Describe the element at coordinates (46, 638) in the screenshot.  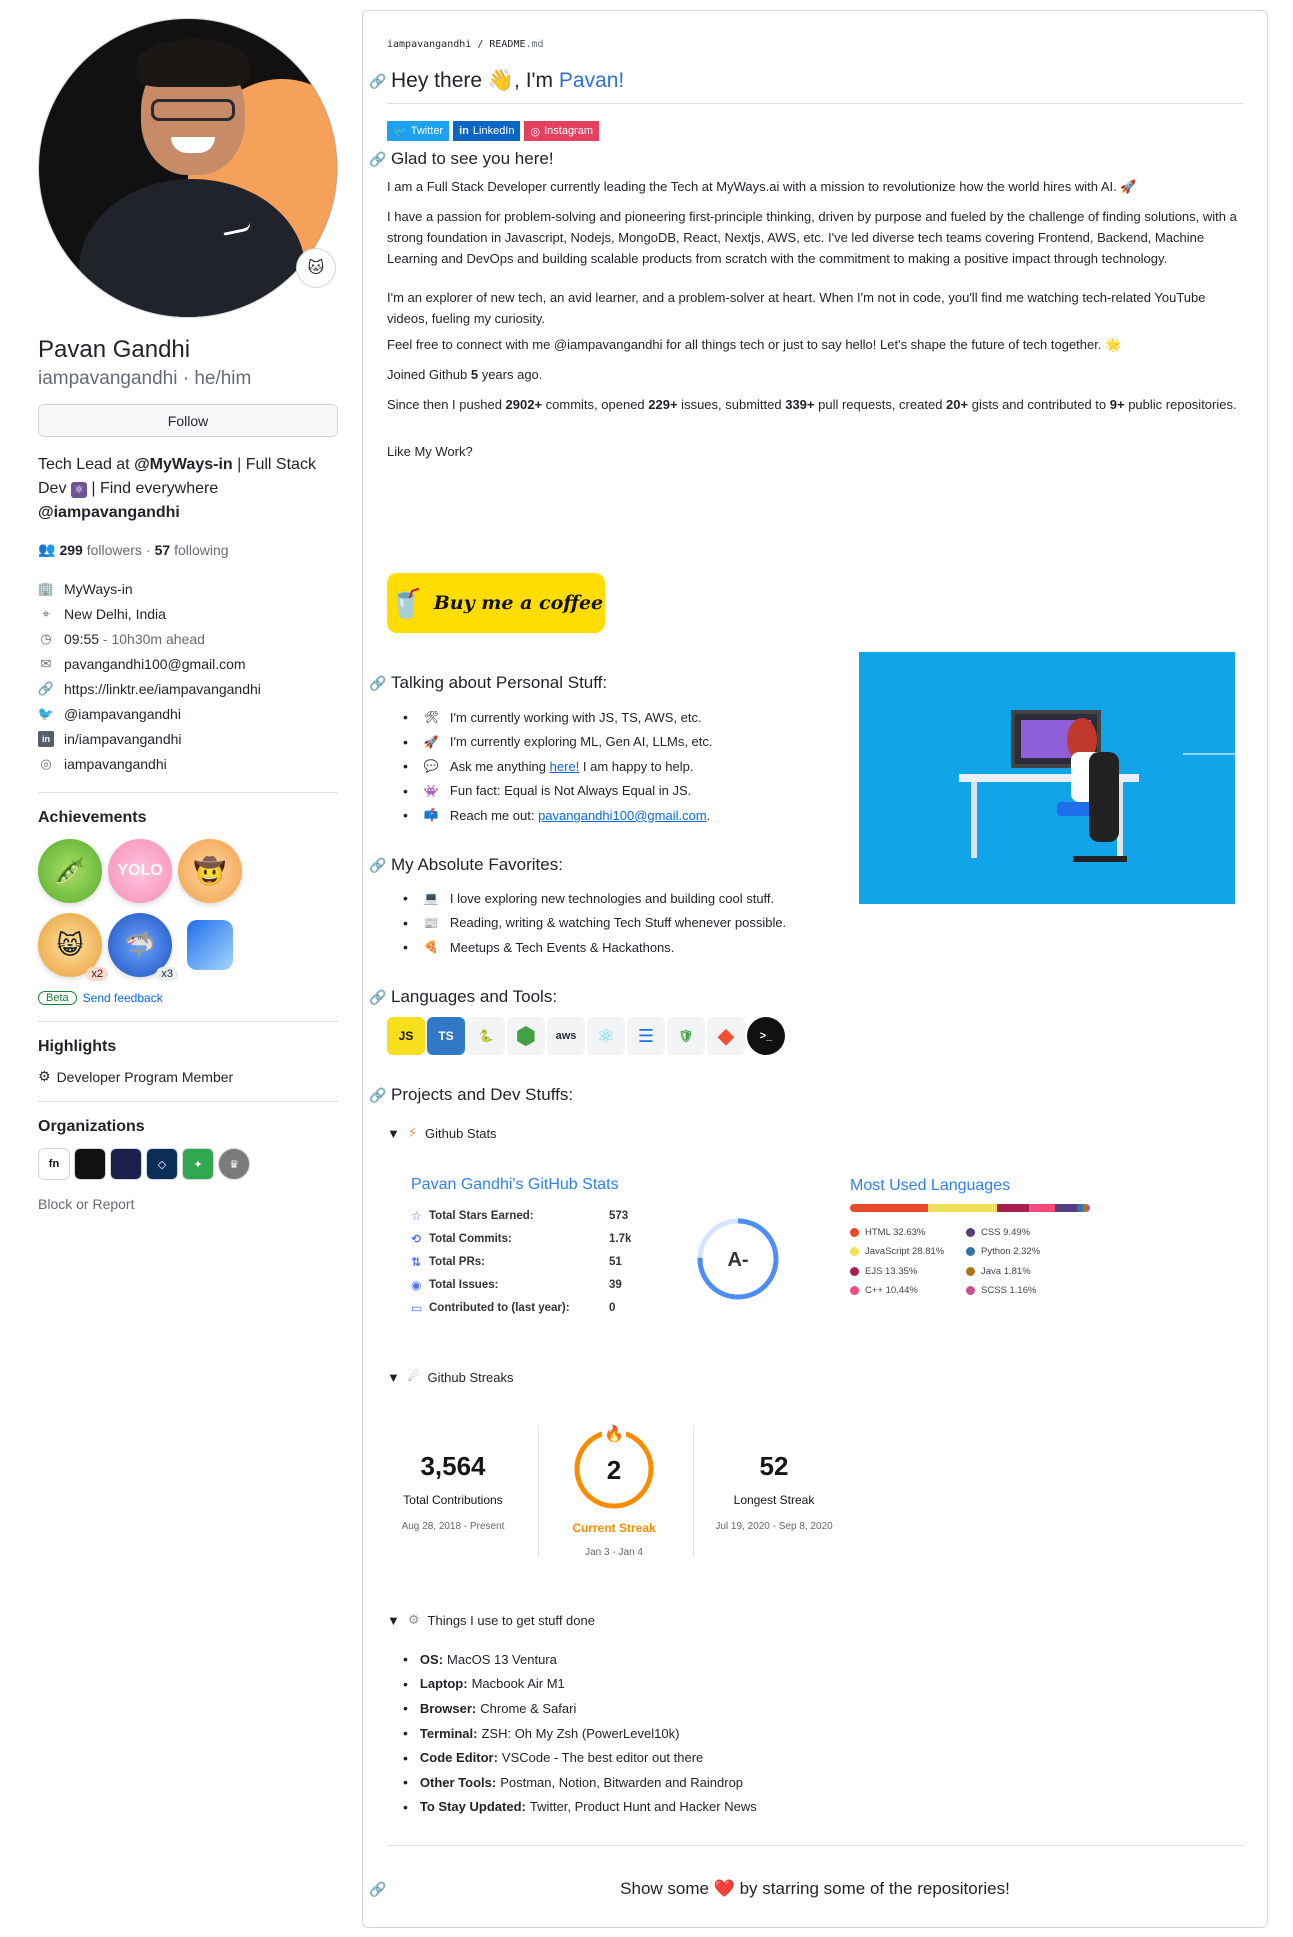
I see `clock-icon: ◷` at that location.